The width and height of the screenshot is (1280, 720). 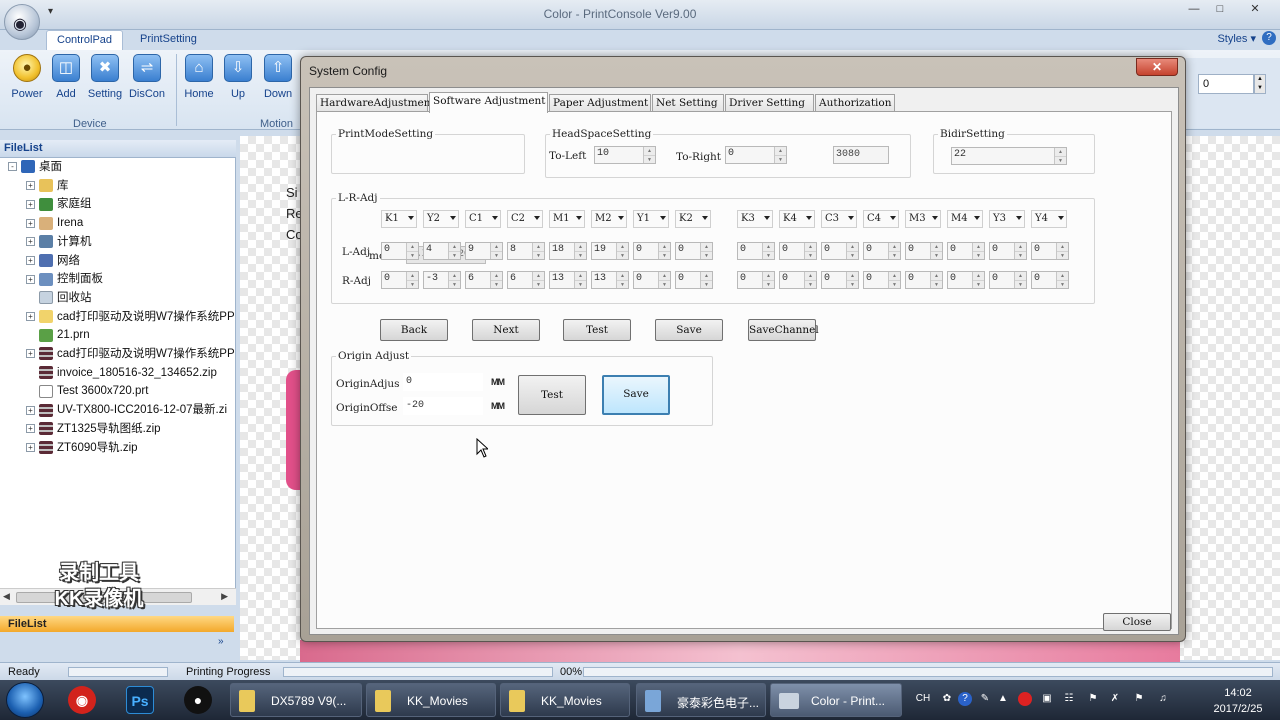 What do you see at coordinates (199, 77) in the screenshot?
I see `home-button: ⌂ Home` at bounding box center [199, 77].